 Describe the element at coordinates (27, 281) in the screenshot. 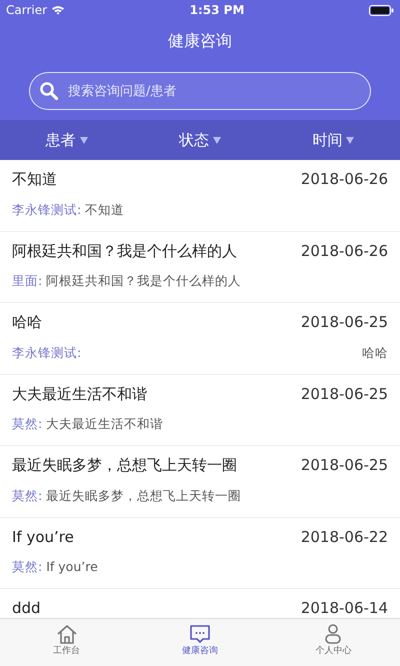

I see `patient-name: 里面:` at that location.